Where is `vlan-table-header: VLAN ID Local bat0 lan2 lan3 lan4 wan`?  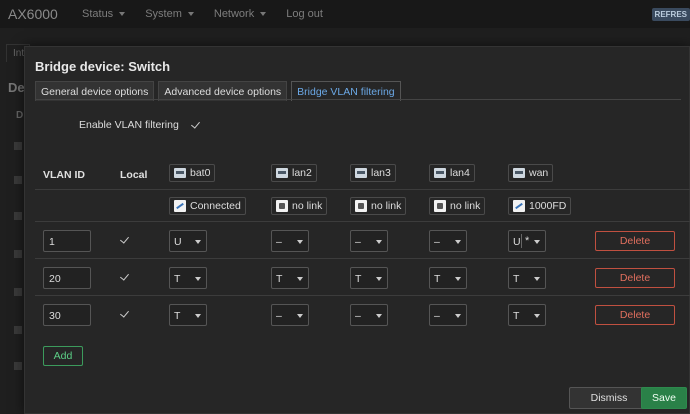
vlan-table-header: VLAN ID Local bat0 lan2 lan3 lan4 wan is located at coordinates (362, 173).